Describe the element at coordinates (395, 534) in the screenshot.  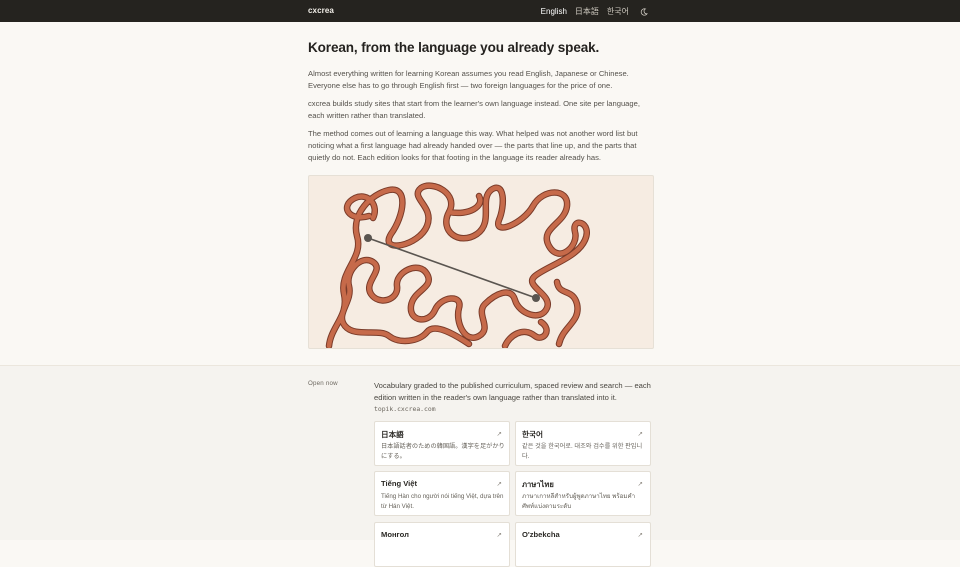
I see `edition-title: Монгол` at that location.